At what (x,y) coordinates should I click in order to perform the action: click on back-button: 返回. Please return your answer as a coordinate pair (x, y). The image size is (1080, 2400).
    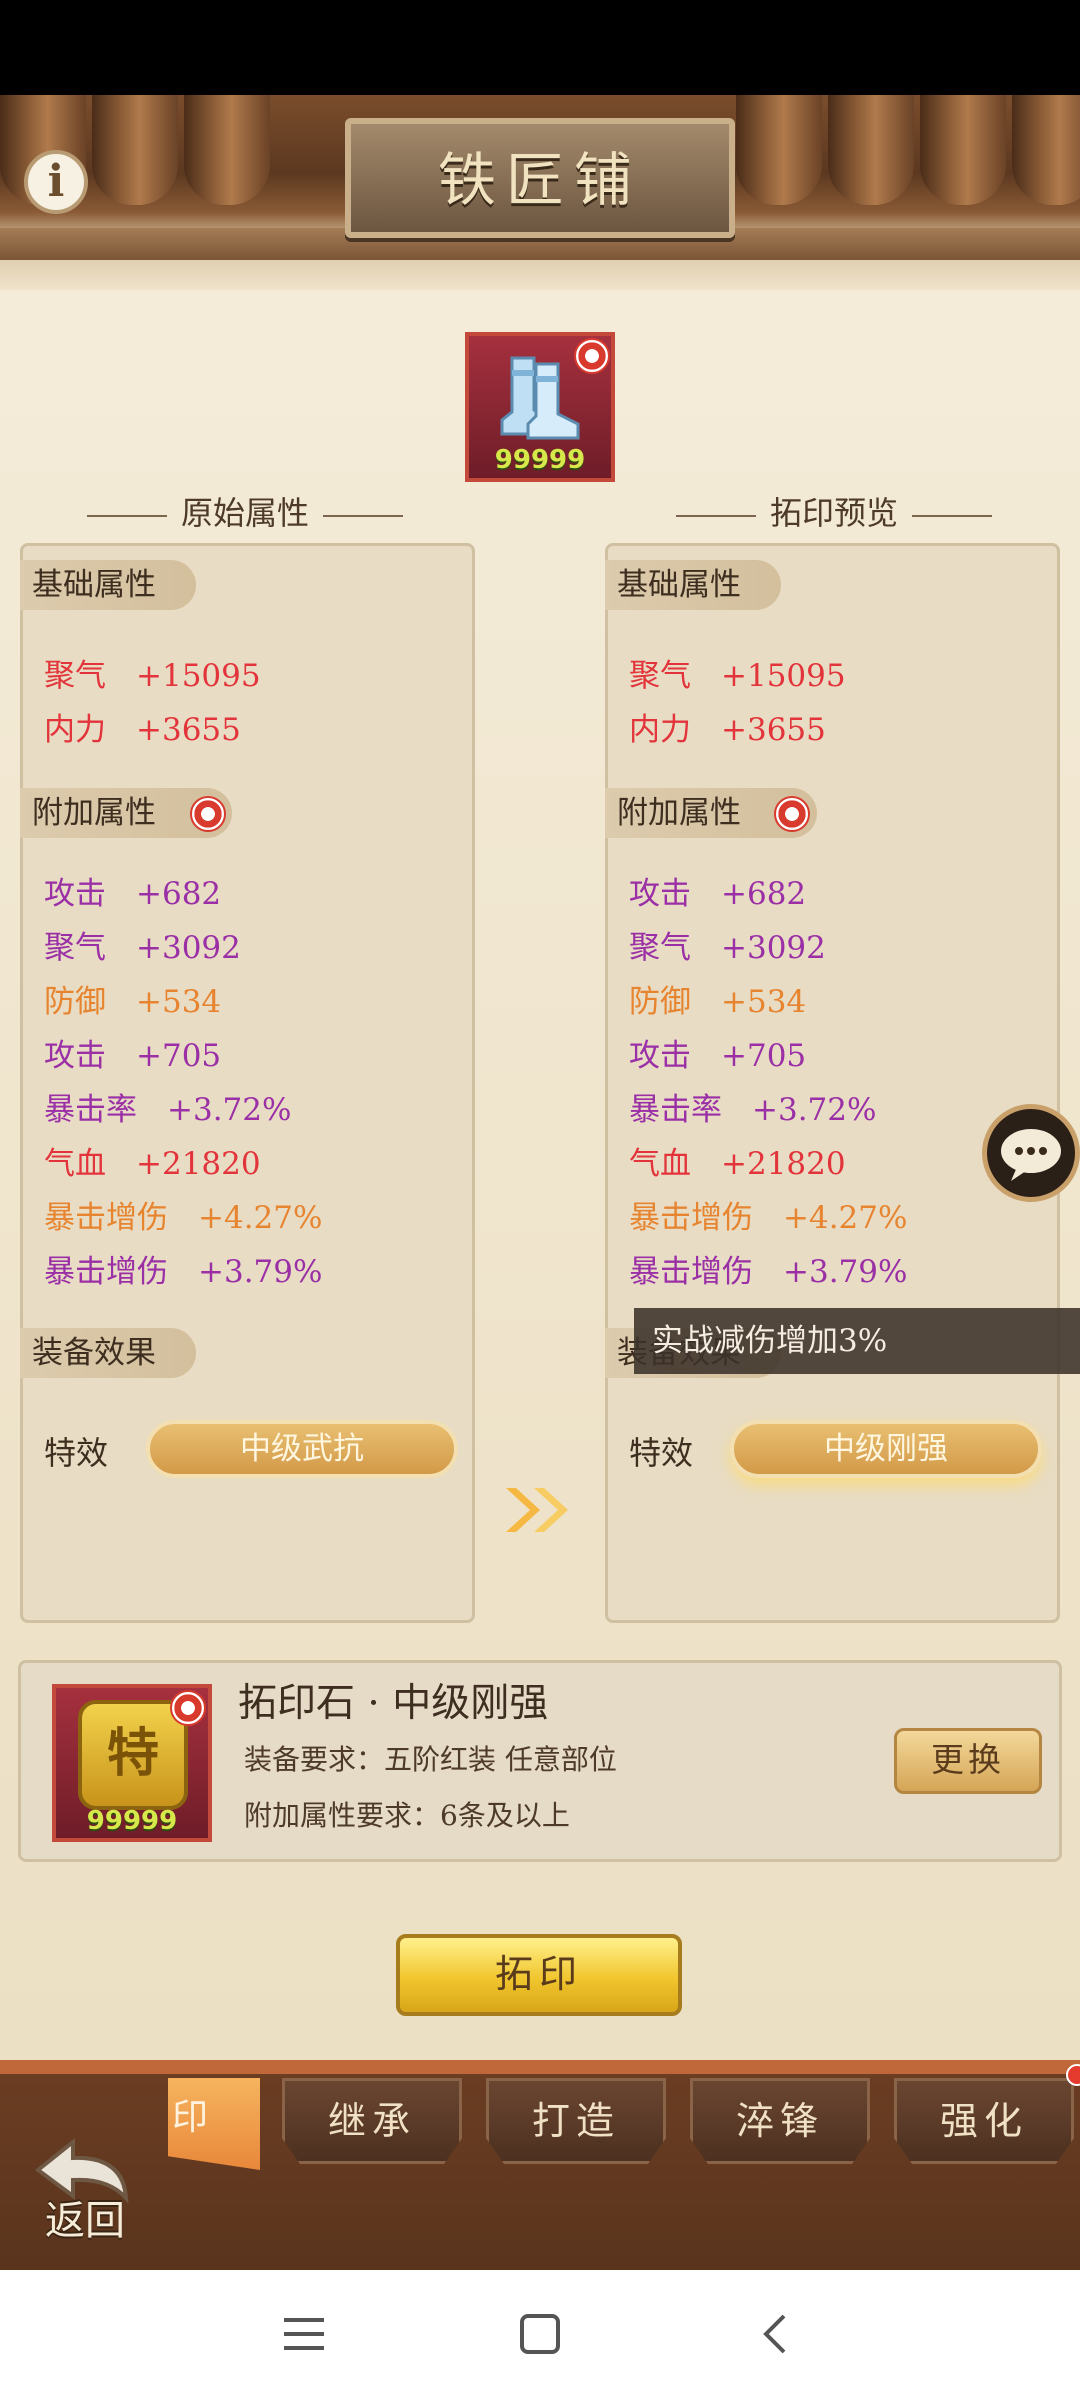
    Looking at the image, I should click on (85, 2217).